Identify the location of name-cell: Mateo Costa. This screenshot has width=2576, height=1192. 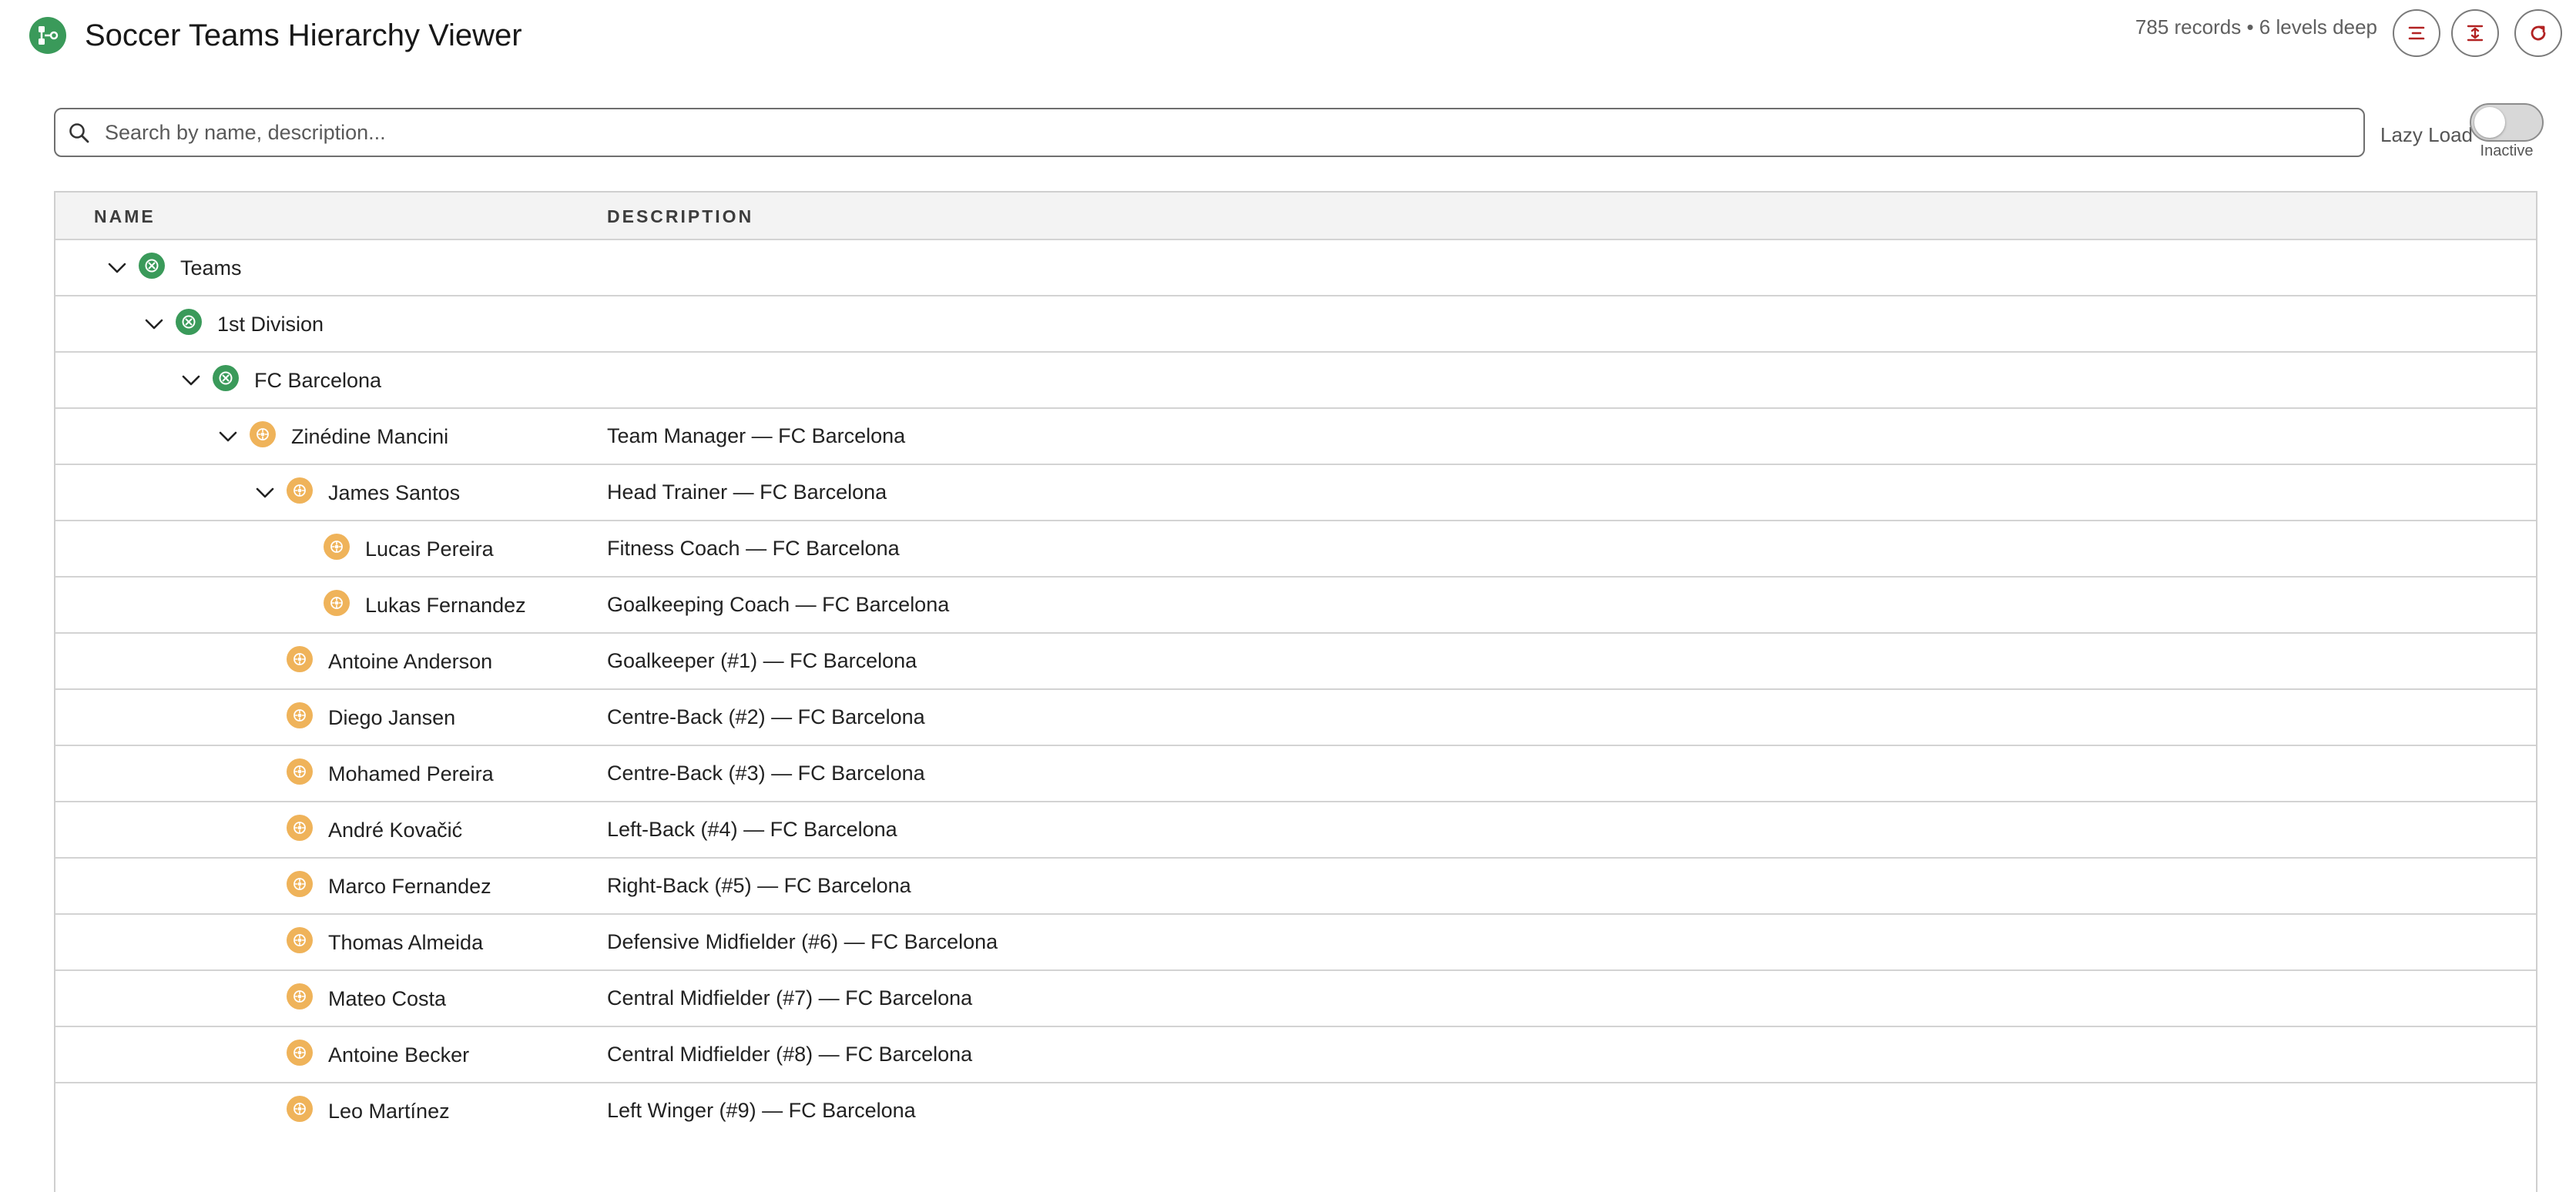
(348, 998).